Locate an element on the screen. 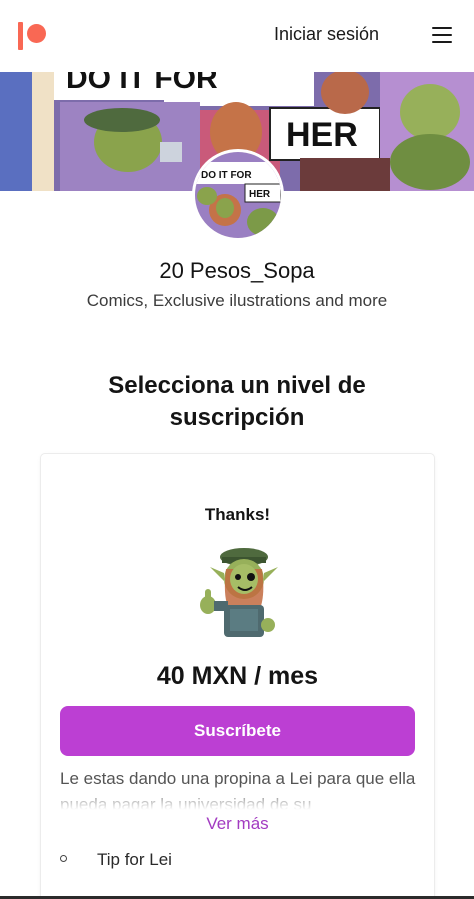  login-link: Iniciar sesión is located at coordinates (326, 34).